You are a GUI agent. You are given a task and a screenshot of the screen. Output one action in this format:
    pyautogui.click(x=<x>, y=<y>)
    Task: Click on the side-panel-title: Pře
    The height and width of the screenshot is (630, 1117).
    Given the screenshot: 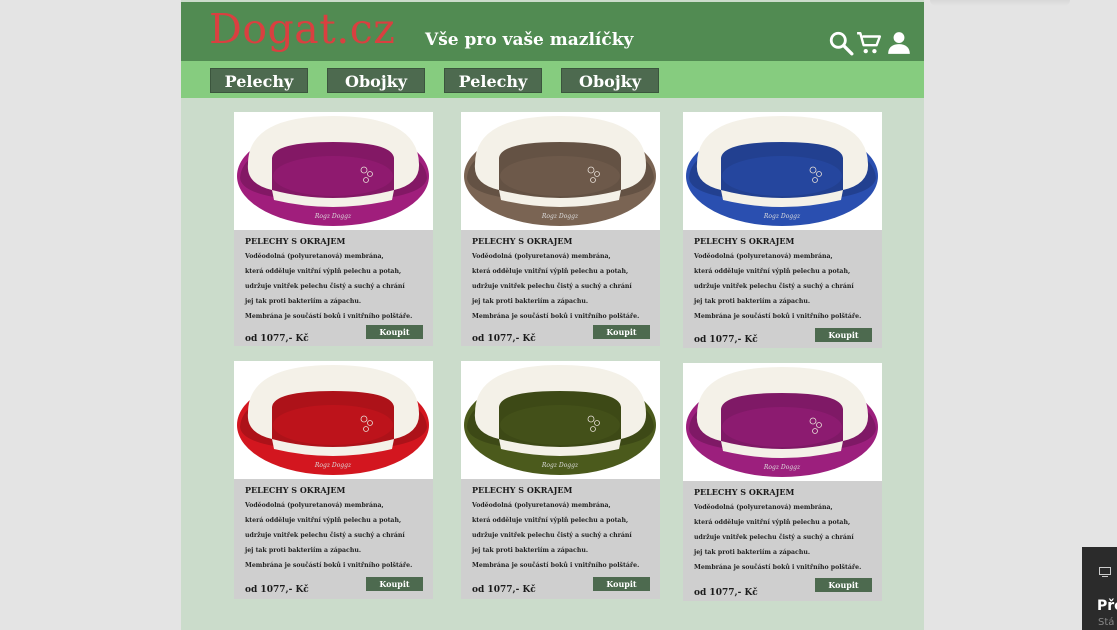 What is the action you would take?
    pyautogui.click(x=1107, y=606)
    